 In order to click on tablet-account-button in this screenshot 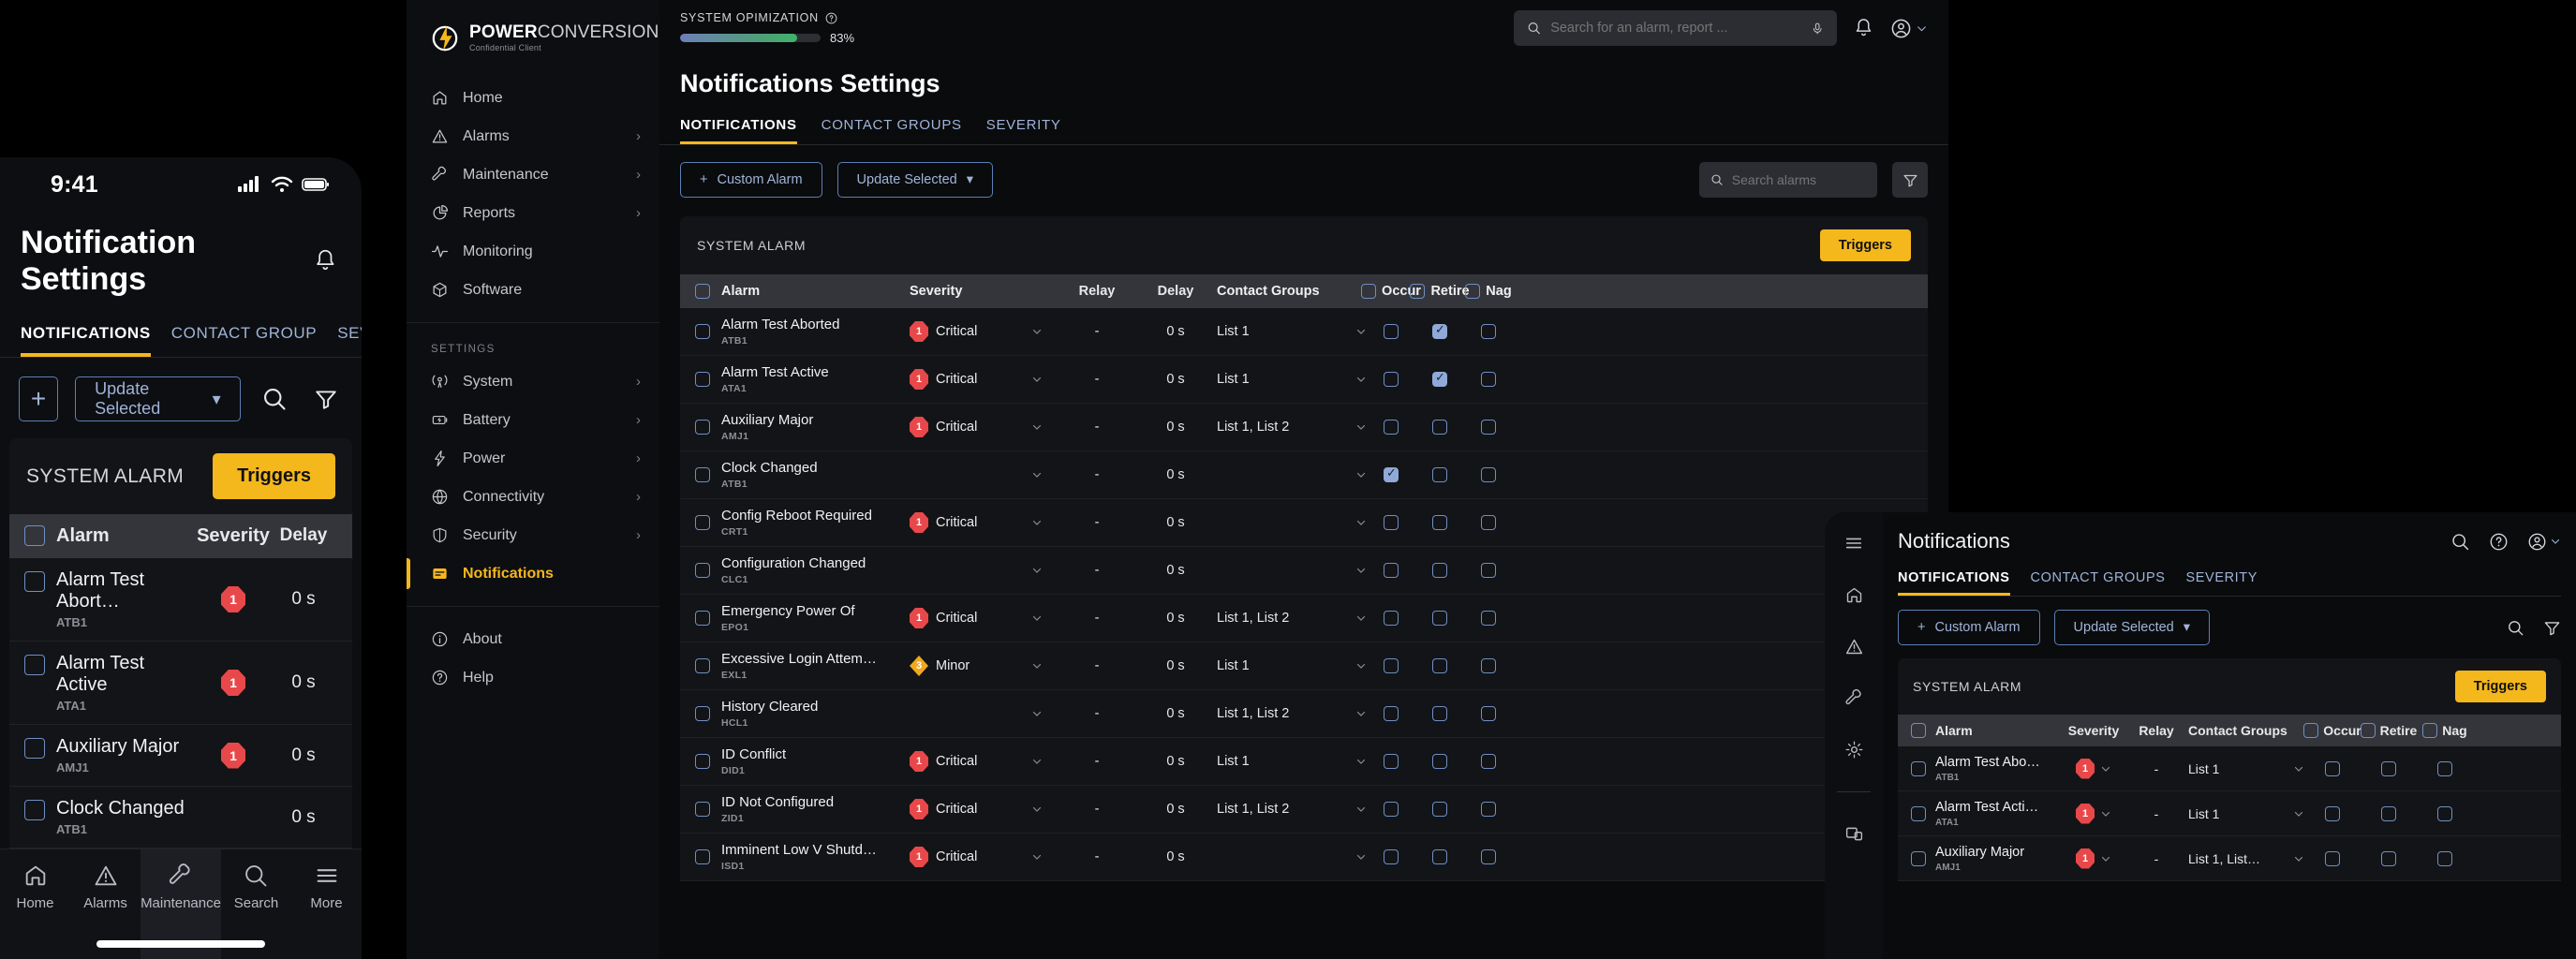, I will do `click(2544, 542)`.